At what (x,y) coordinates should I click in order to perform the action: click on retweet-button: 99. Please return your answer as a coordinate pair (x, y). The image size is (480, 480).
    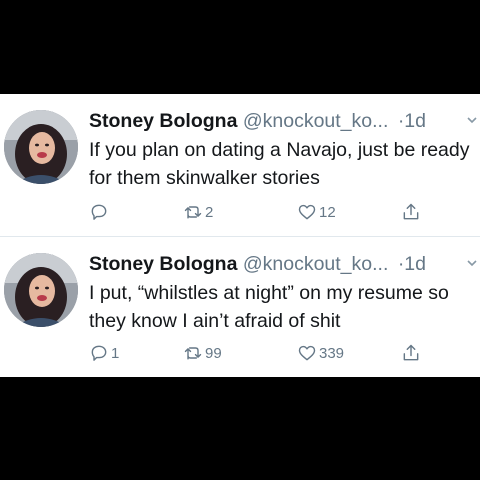
    Looking at the image, I should click on (202, 353).